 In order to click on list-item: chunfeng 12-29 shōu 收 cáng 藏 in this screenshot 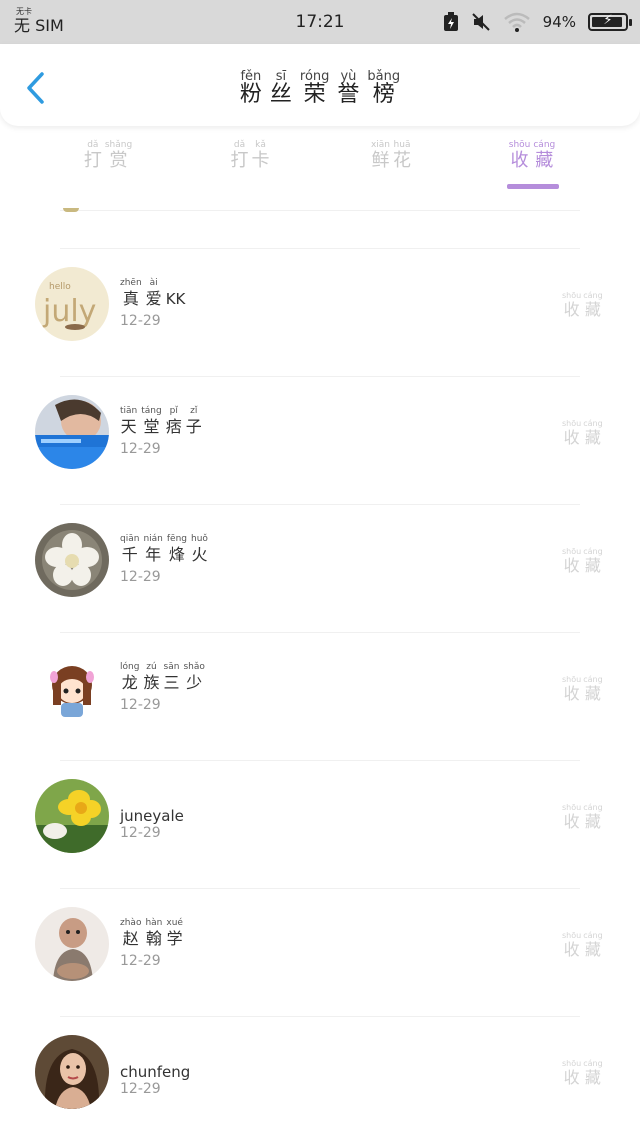, I will do `click(320, 1078)`.